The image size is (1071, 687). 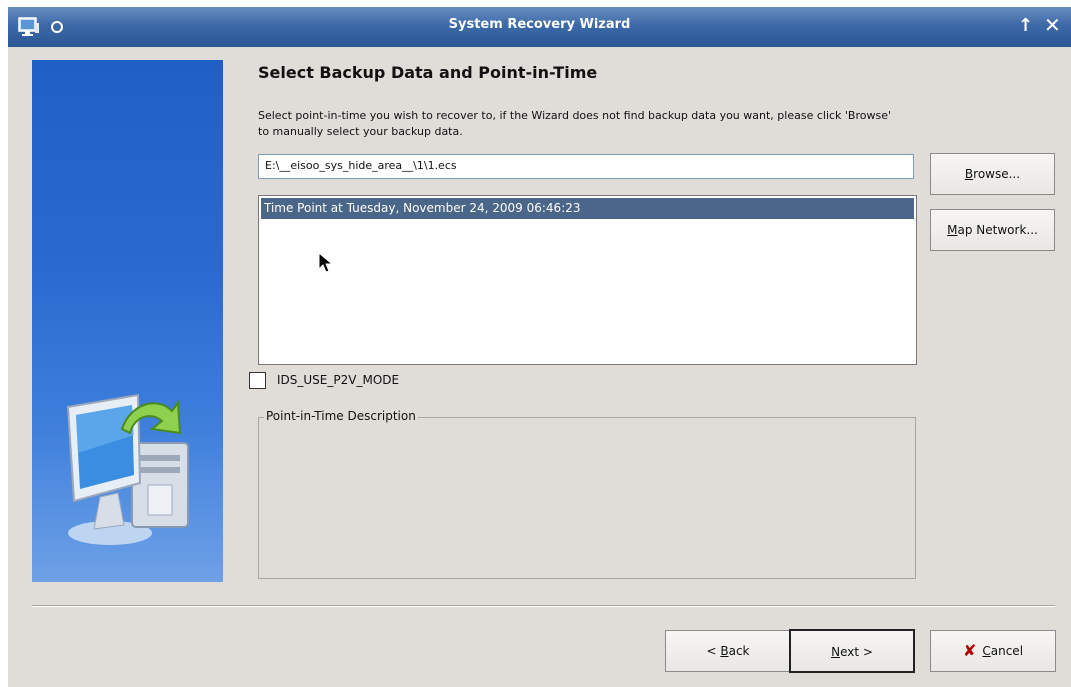 What do you see at coordinates (587, 498) in the screenshot?
I see `point-in-time-description-box` at bounding box center [587, 498].